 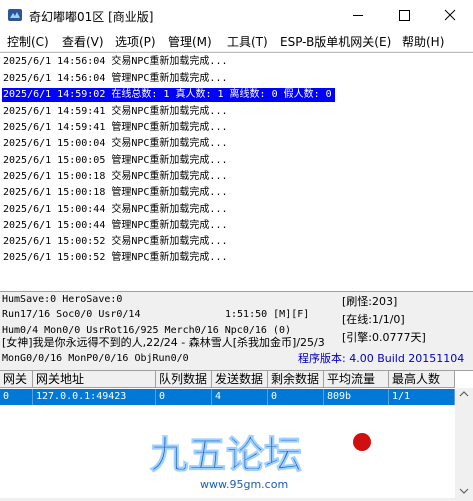 I want to click on forum-watermark-logo: 九五论坛 www.95gm.com, so click(x=260, y=462).